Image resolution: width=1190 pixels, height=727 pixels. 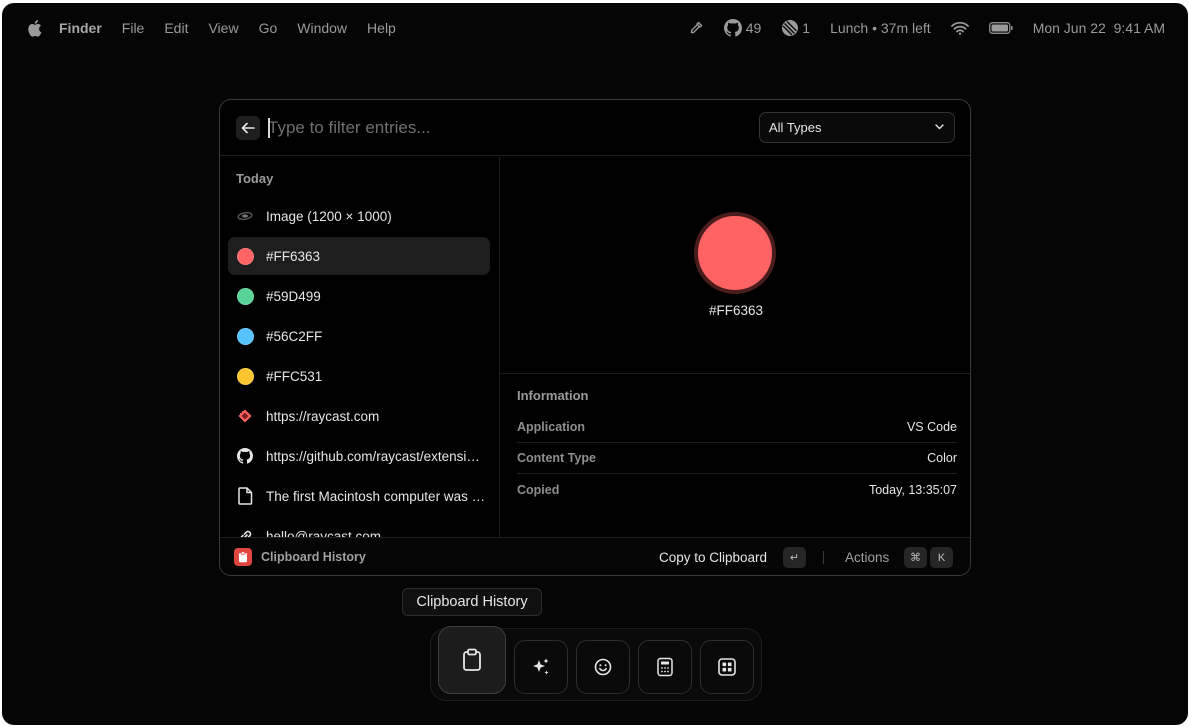 I want to click on clipboard-app-icon, so click(x=243, y=557).